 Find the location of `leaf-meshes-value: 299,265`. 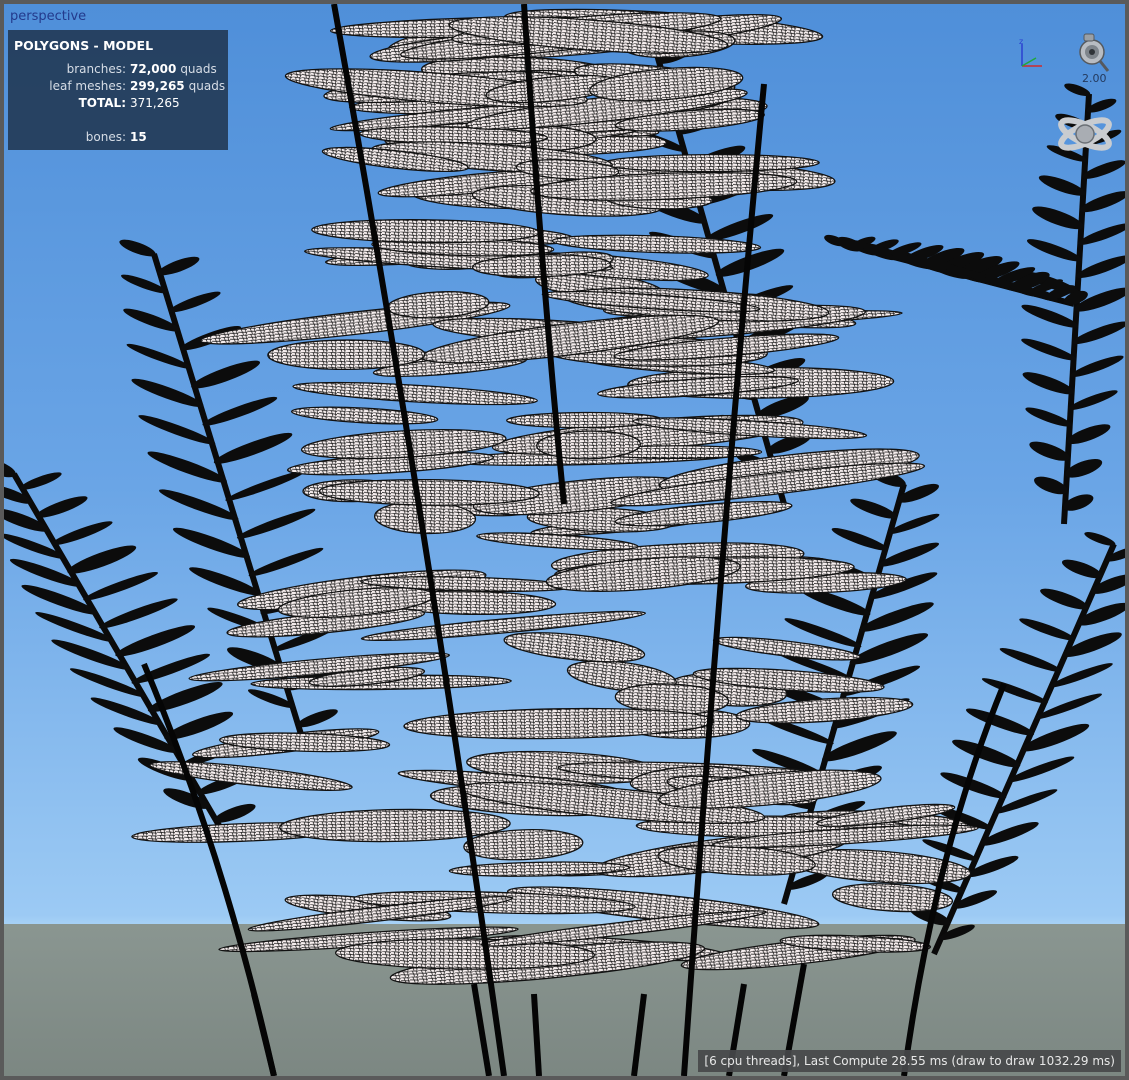

leaf-meshes-value: 299,265 is located at coordinates (157, 86).